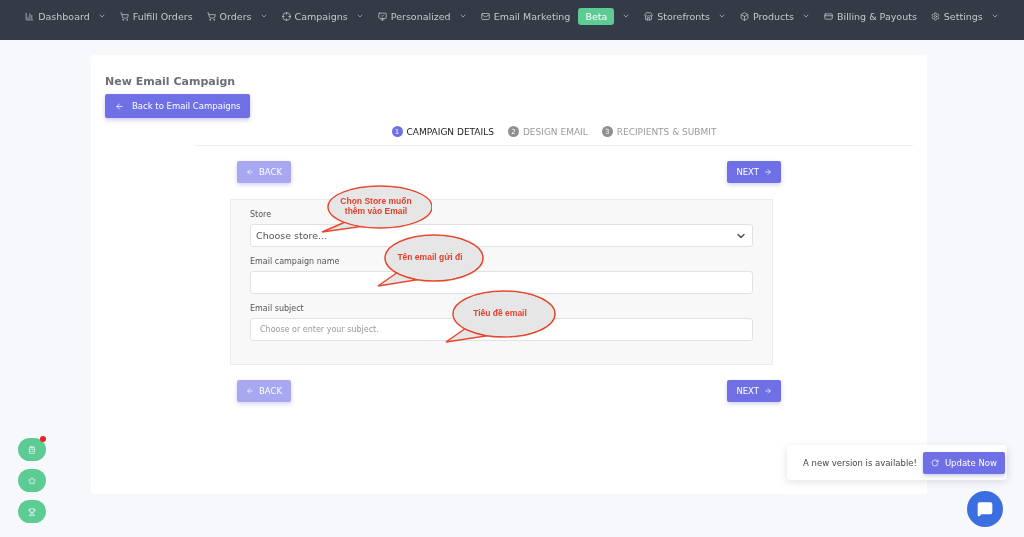  I want to click on settings-icon, so click(935, 16).